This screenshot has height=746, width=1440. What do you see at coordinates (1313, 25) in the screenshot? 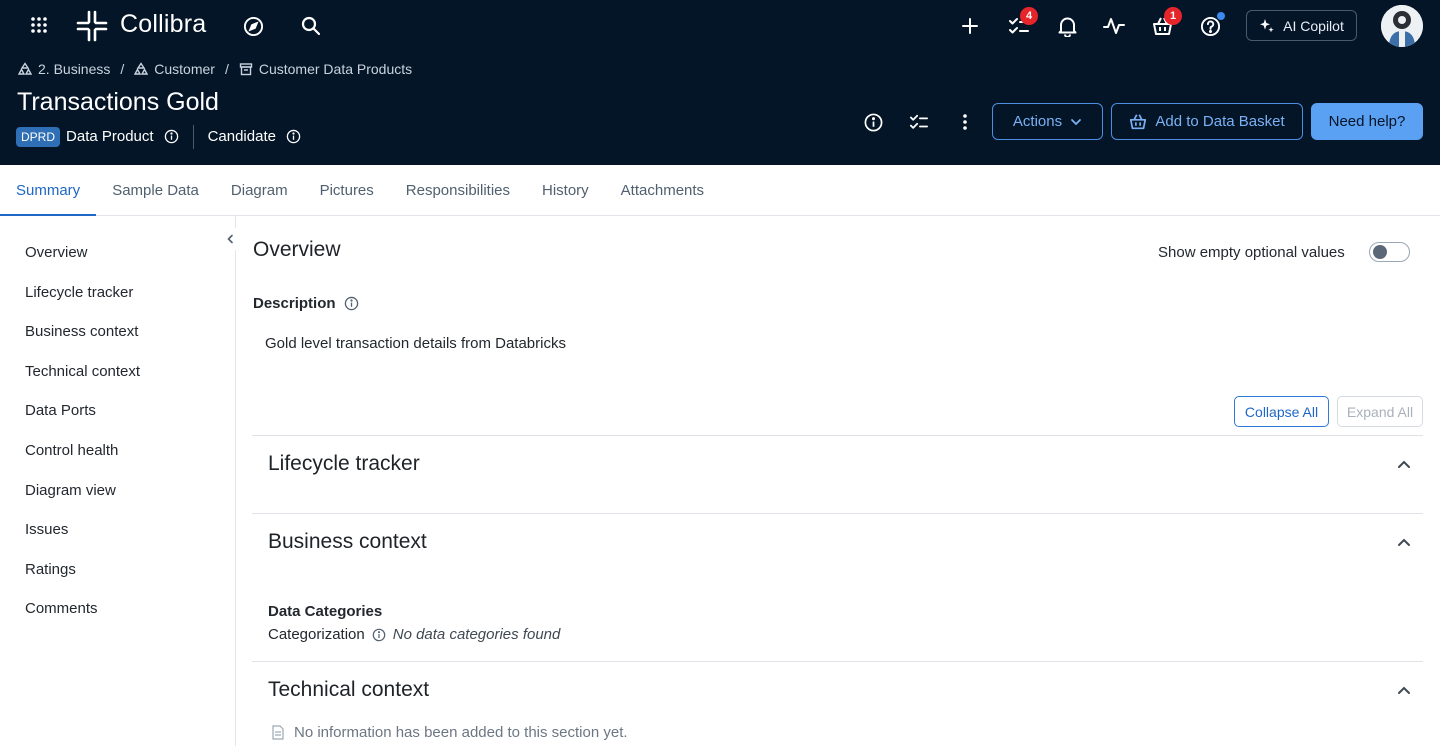
I see `copilot-label: AI Copilot` at bounding box center [1313, 25].